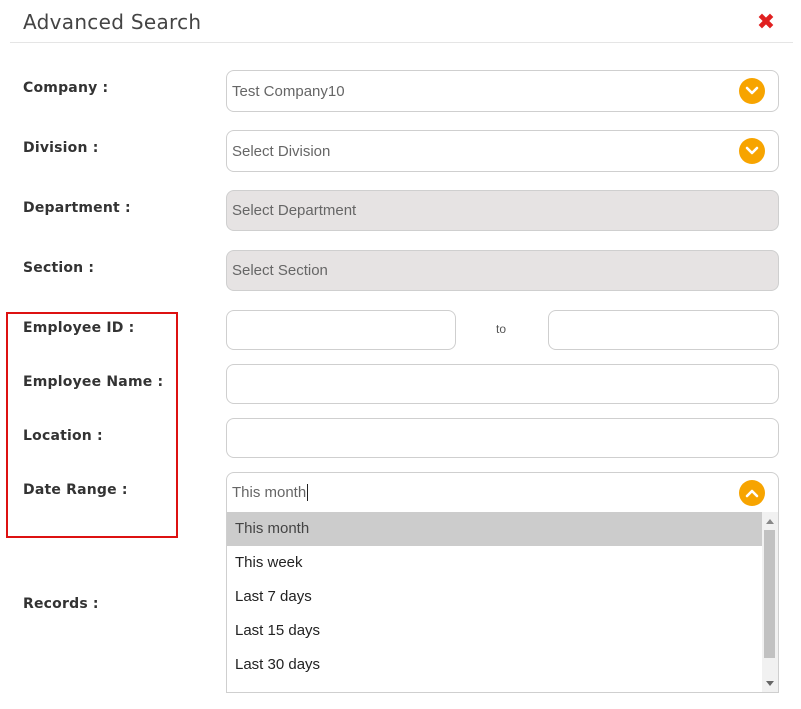 The width and height of the screenshot is (801, 709). Describe the element at coordinates (663, 330) in the screenshot. I see `employee-id-to-input` at that location.